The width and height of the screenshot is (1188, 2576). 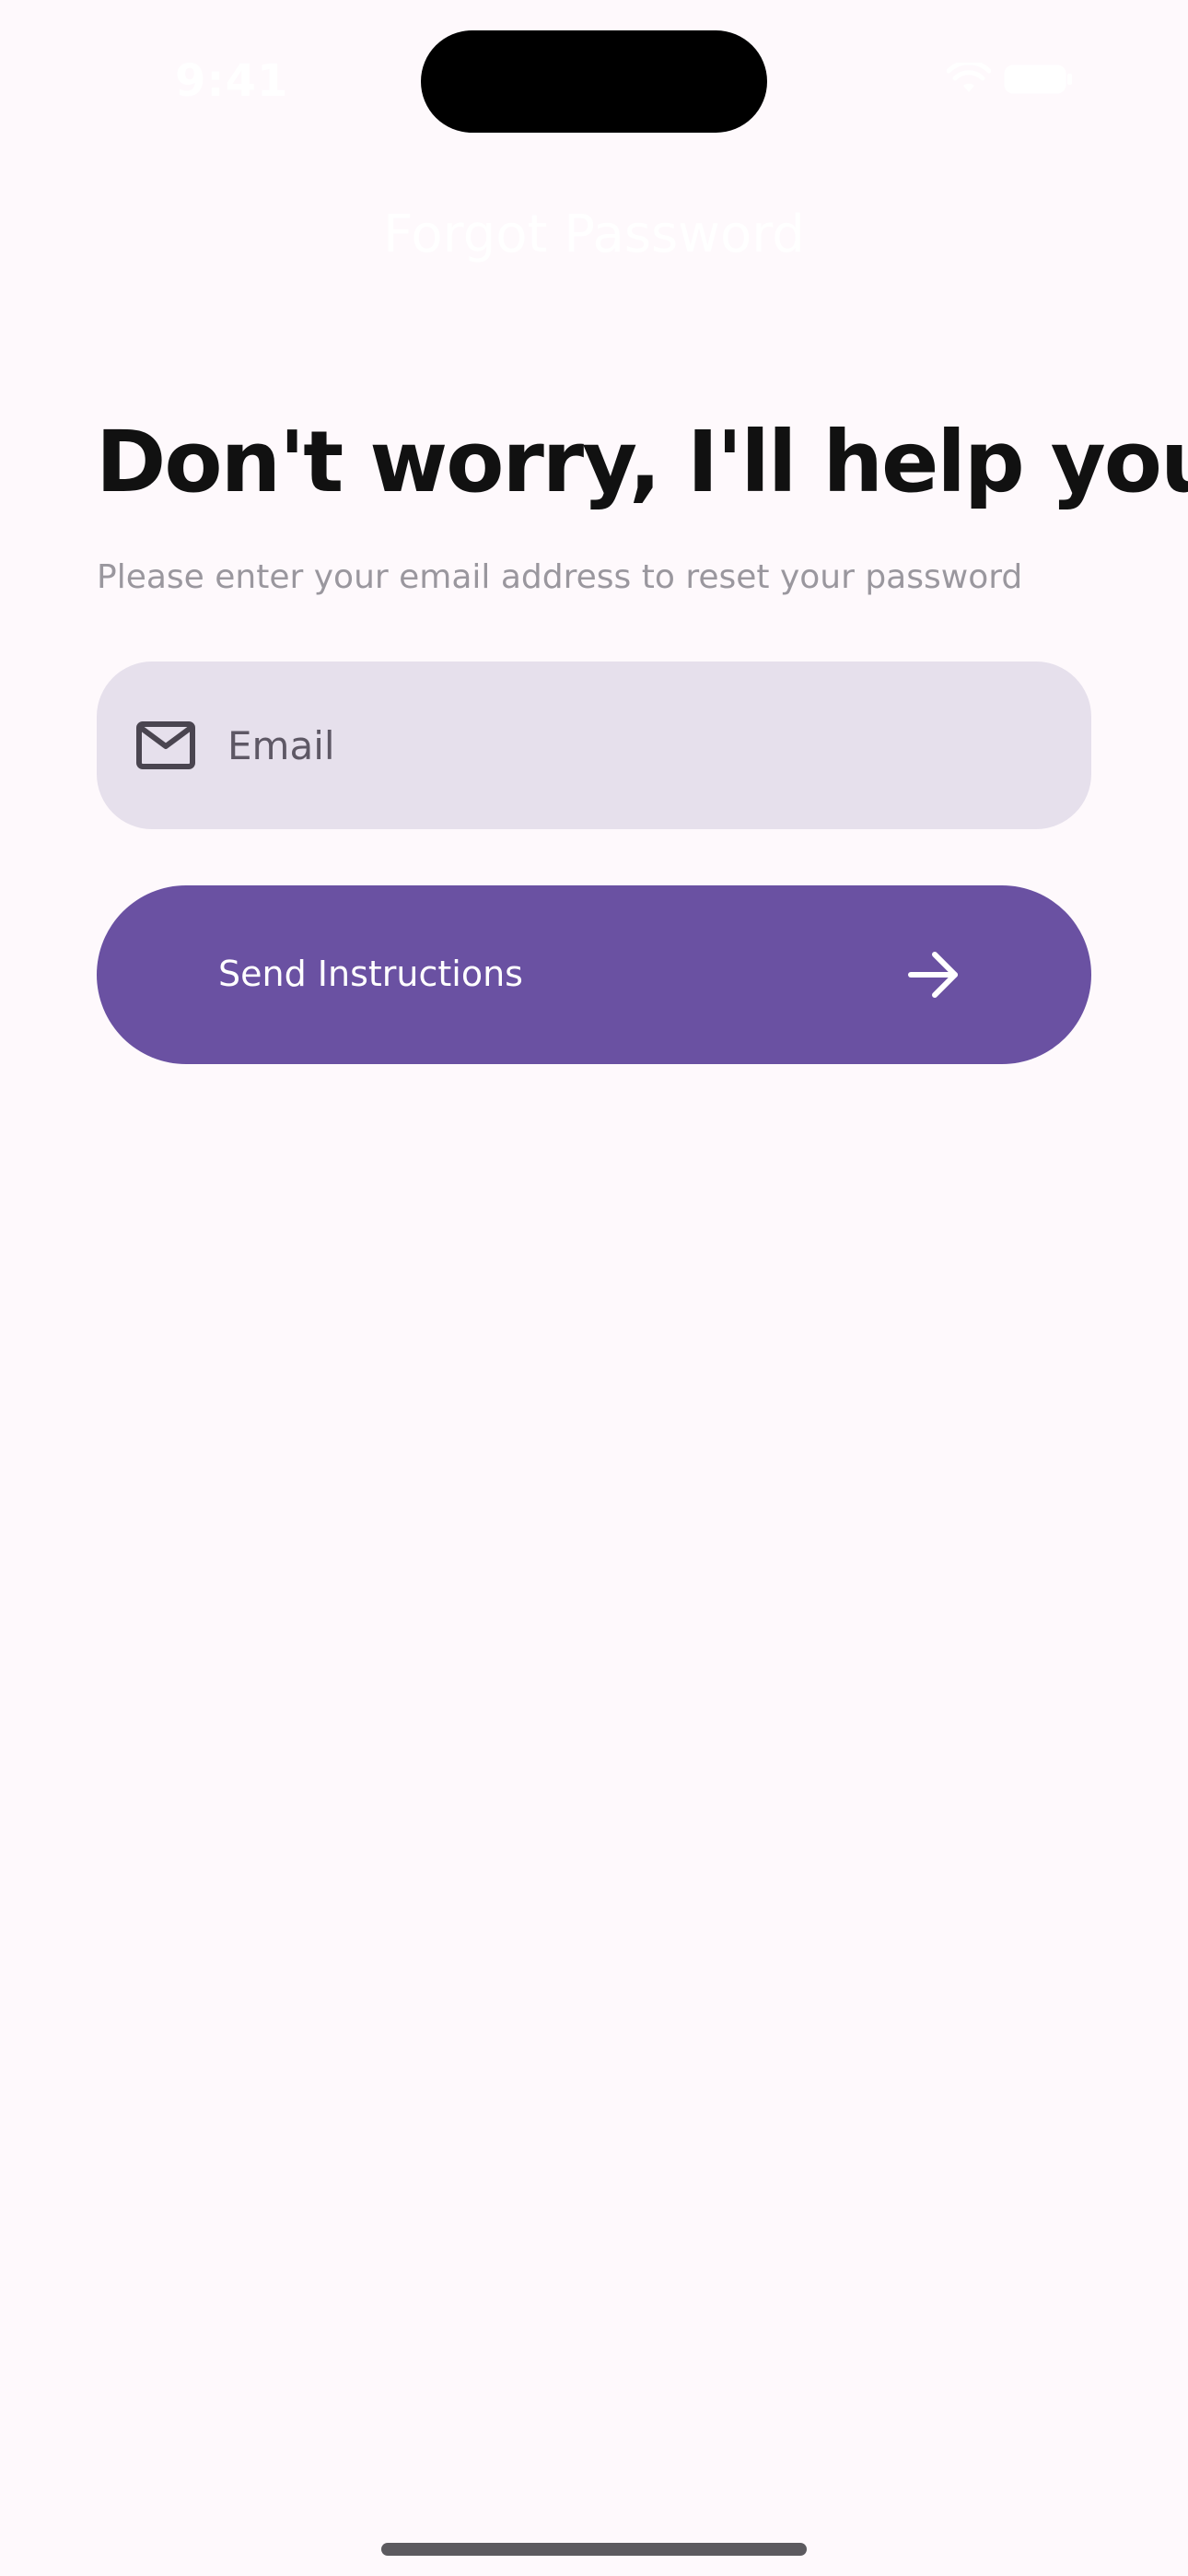 I want to click on page-title: Forgot Password, so click(x=594, y=234).